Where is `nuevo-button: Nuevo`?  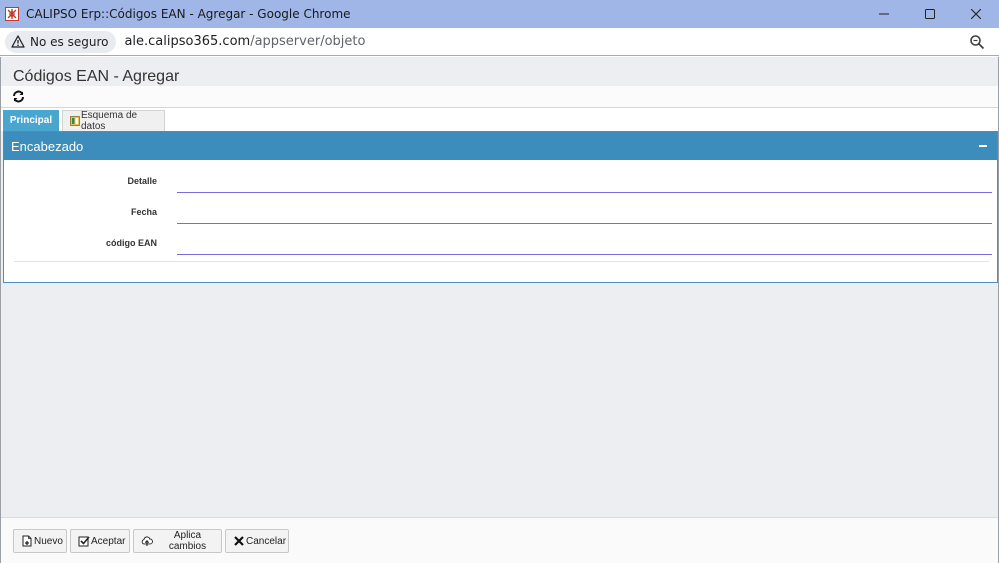
nuevo-button: Nuevo is located at coordinates (40, 541).